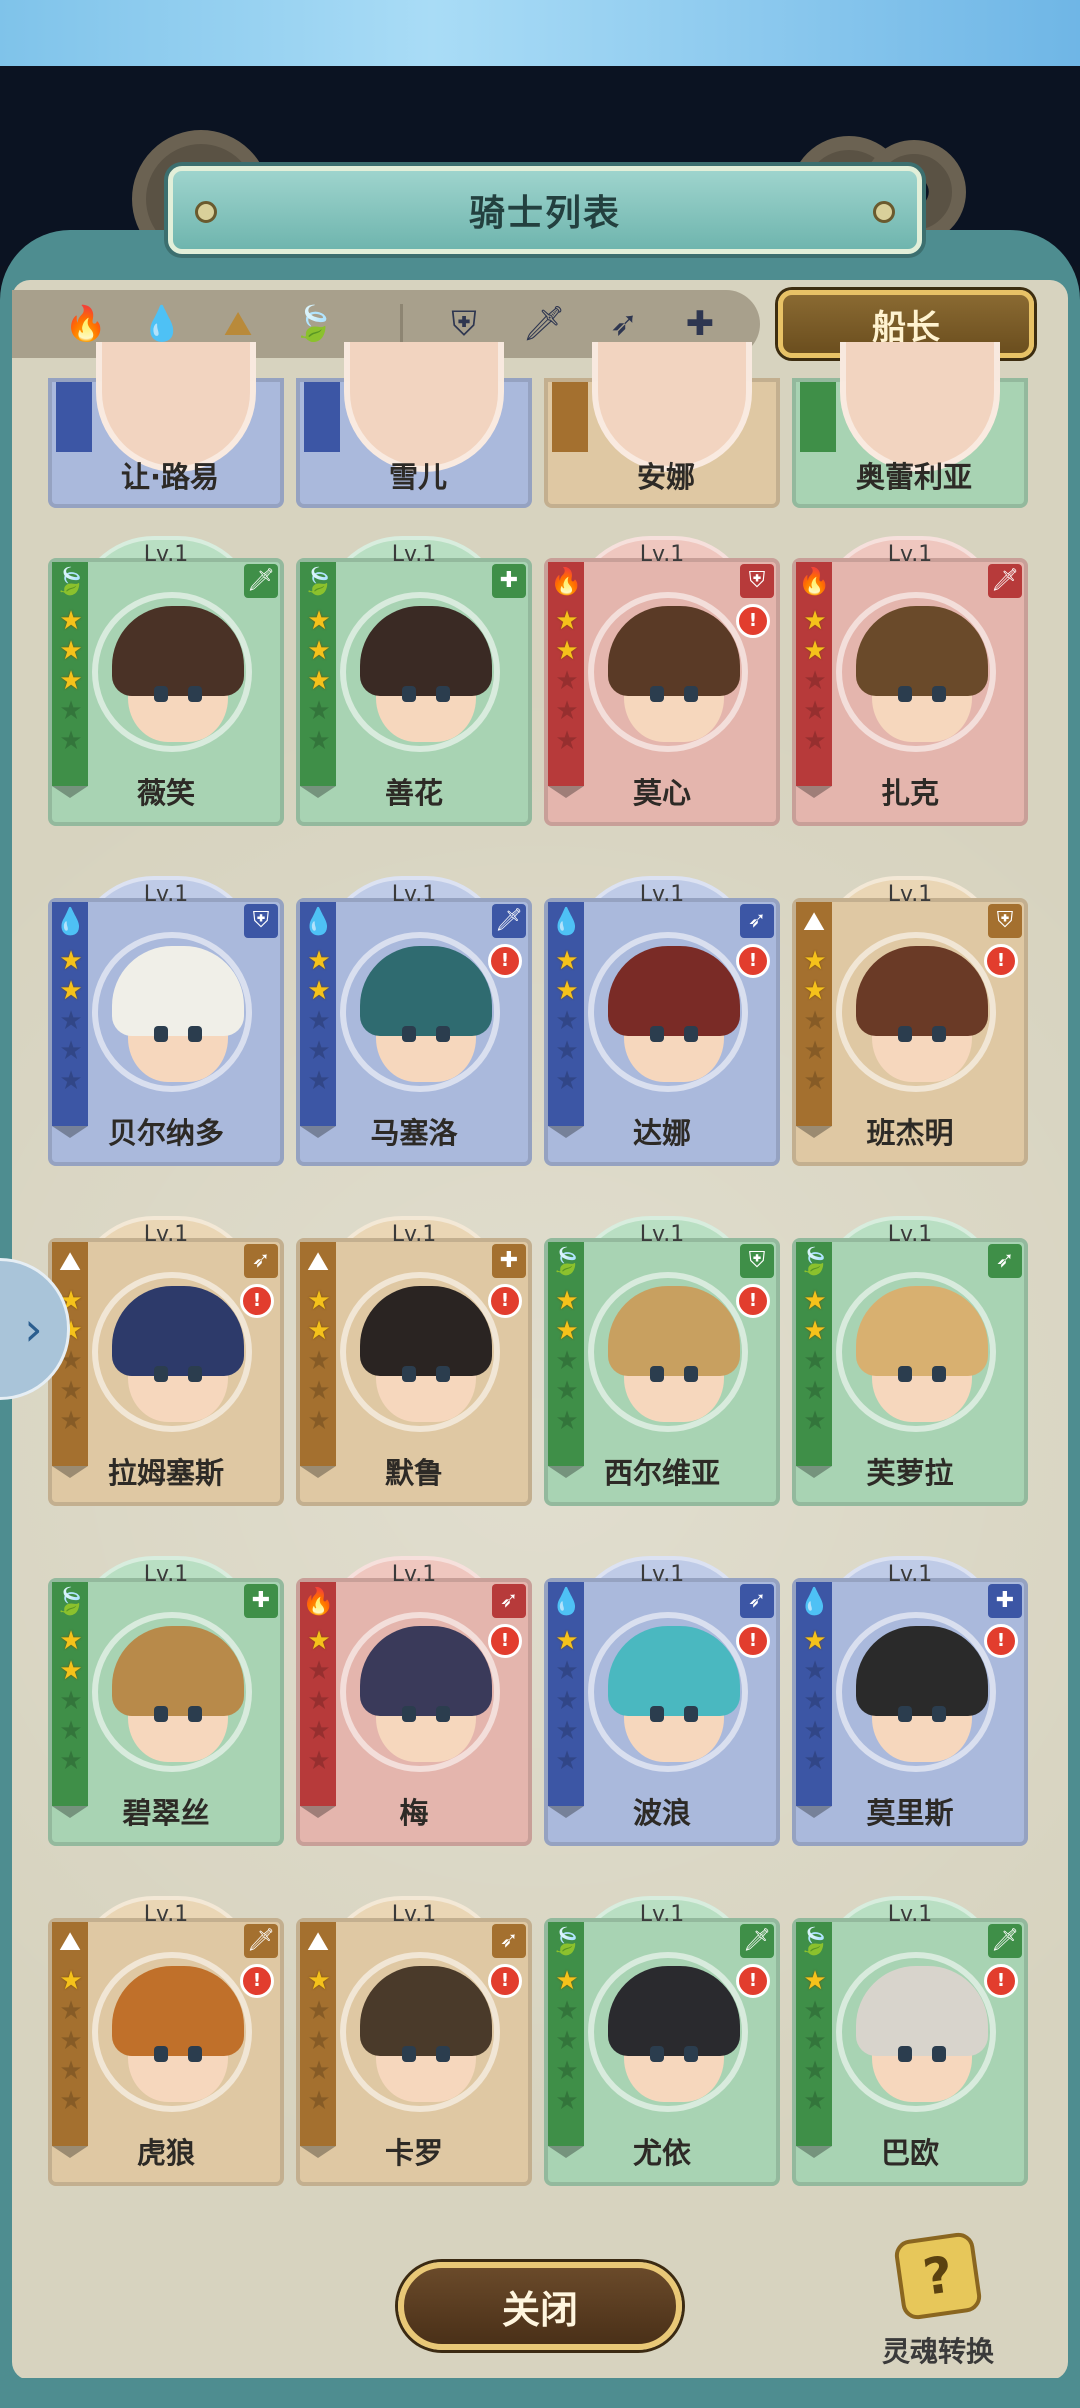  What do you see at coordinates (540, 2306) in the screenshot?
I see `close-button: 关闭` at bounding box center [540, 2306].